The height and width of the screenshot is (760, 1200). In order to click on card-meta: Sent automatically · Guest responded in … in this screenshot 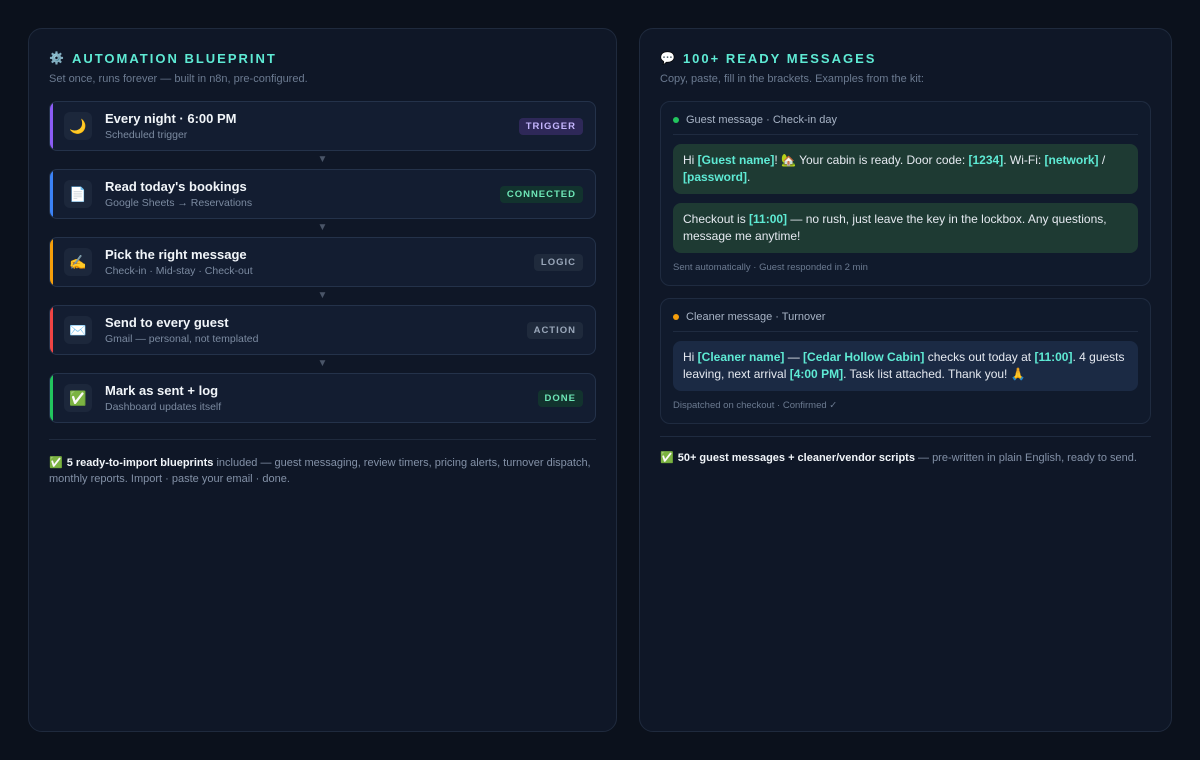, I will do `click(770, 267)`.